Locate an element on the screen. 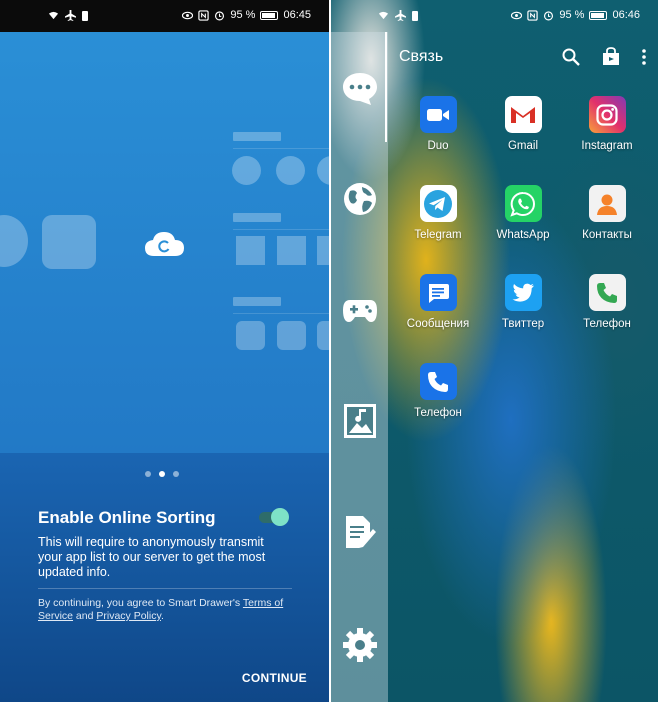  page-indicator is located at coordinates (162, 474).